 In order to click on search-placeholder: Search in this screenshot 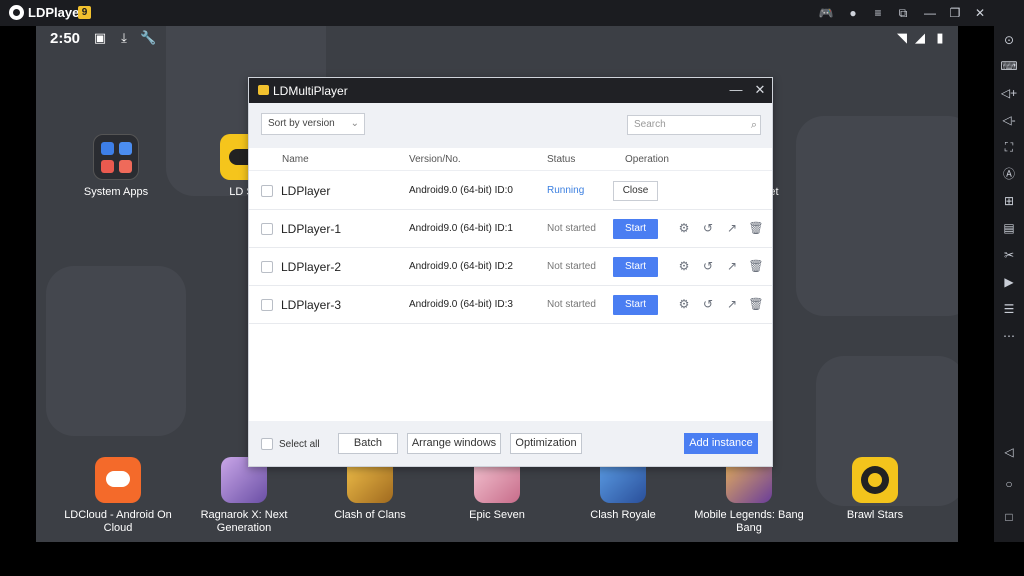, I will do `click(650, 124)`.